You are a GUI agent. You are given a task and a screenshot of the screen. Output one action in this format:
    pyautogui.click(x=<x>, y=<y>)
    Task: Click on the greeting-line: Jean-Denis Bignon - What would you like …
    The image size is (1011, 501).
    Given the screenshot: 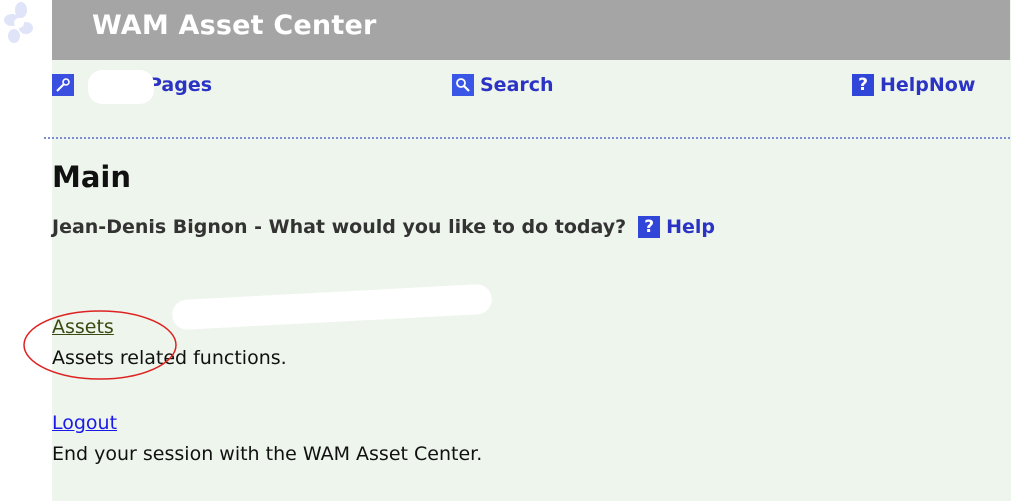 What is the action you would take?
    pyautogui.click(x=383, y=227)
    